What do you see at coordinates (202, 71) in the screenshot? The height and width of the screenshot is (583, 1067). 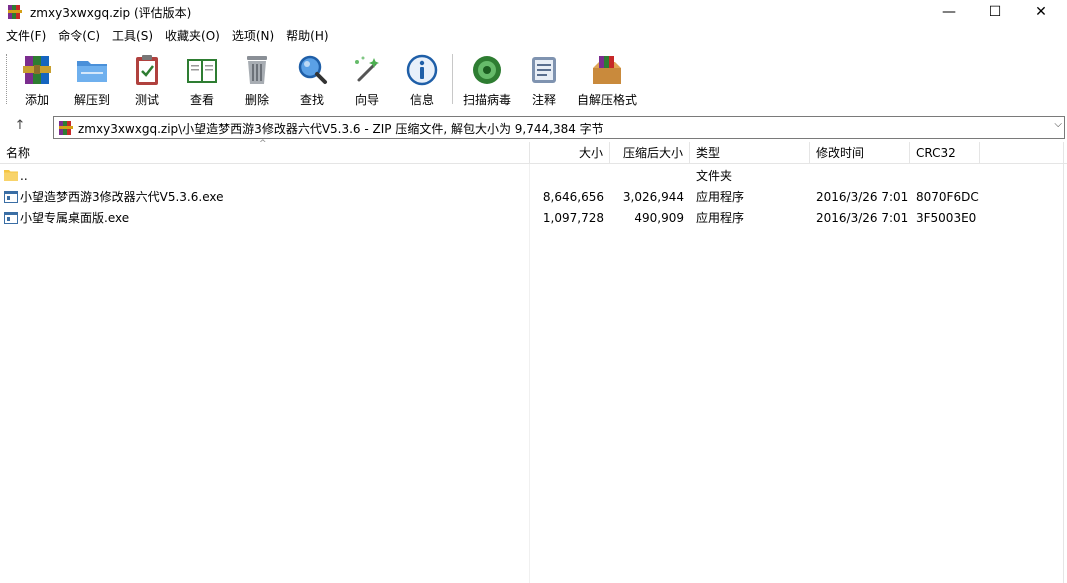 I see `view-book-icon` at bounding box center [202, 71].